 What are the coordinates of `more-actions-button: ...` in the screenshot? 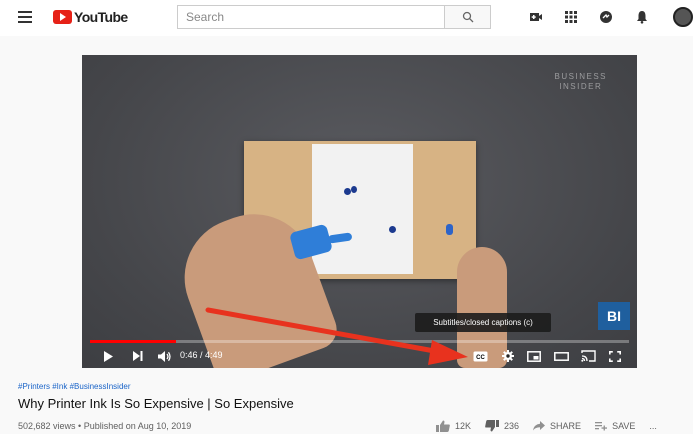 It's located at (653, 426).